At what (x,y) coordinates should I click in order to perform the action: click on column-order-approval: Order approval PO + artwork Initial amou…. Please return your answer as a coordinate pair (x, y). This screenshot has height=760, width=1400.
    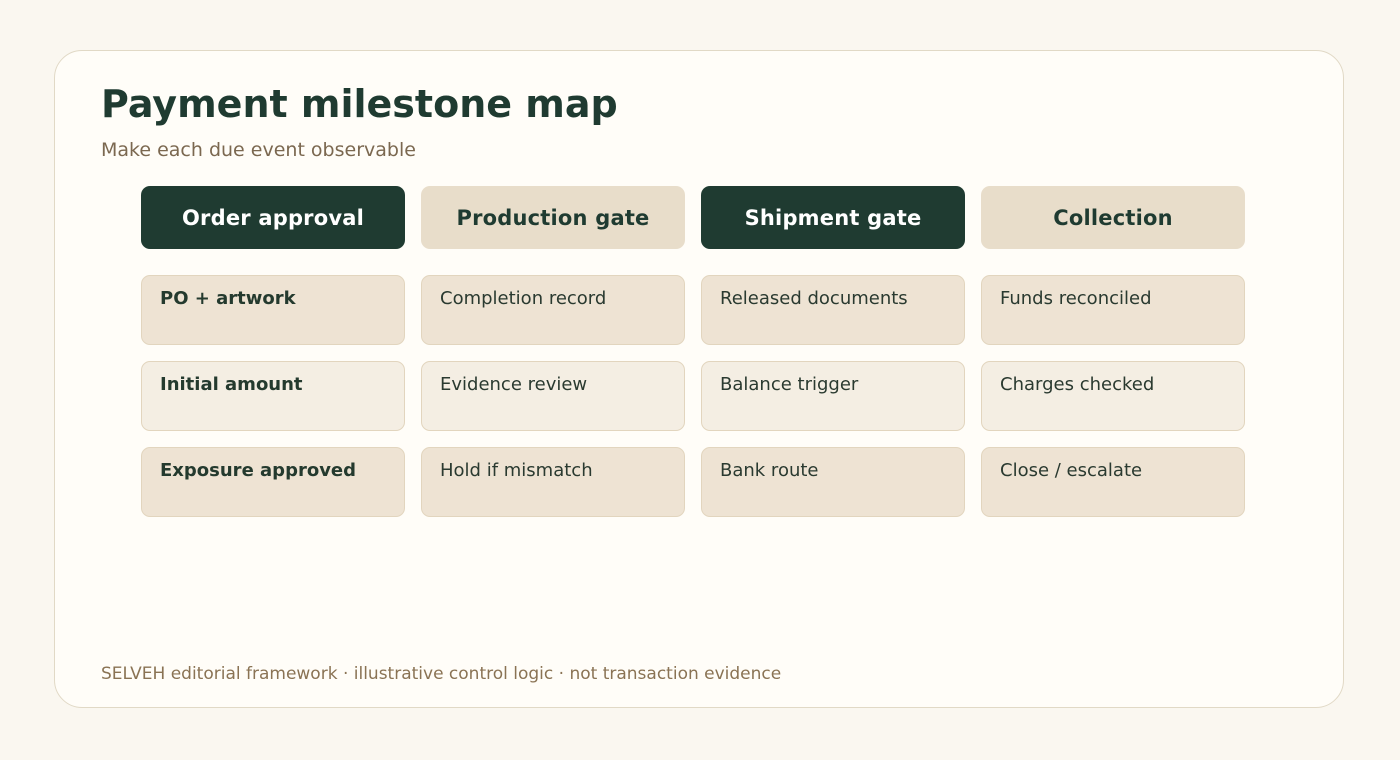
    Looking at the image, I should click on (273, 359).